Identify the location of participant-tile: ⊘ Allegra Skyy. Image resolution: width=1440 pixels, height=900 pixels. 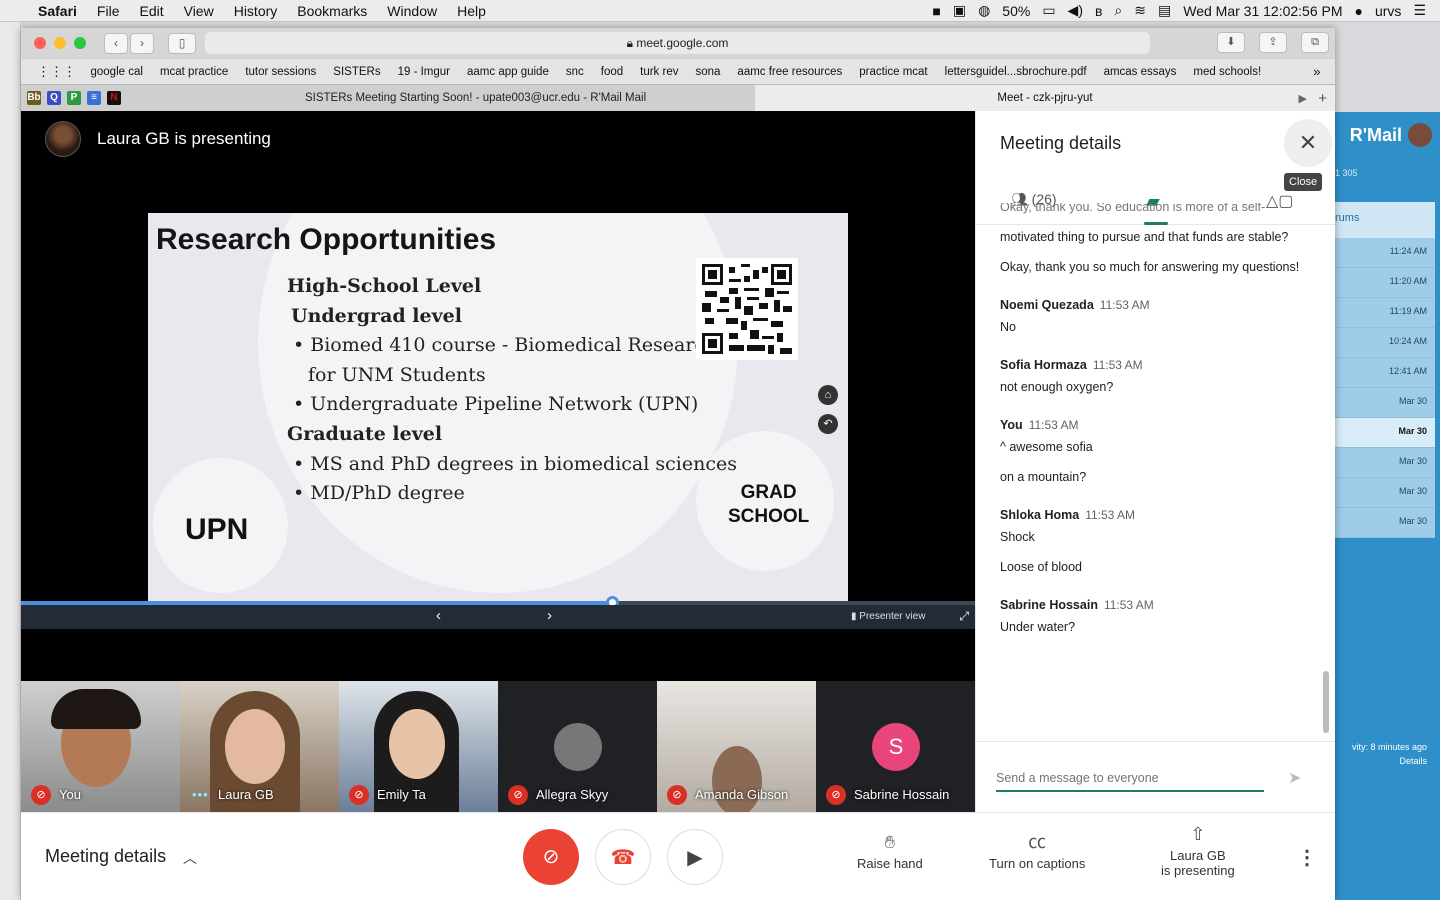
(577, 746).